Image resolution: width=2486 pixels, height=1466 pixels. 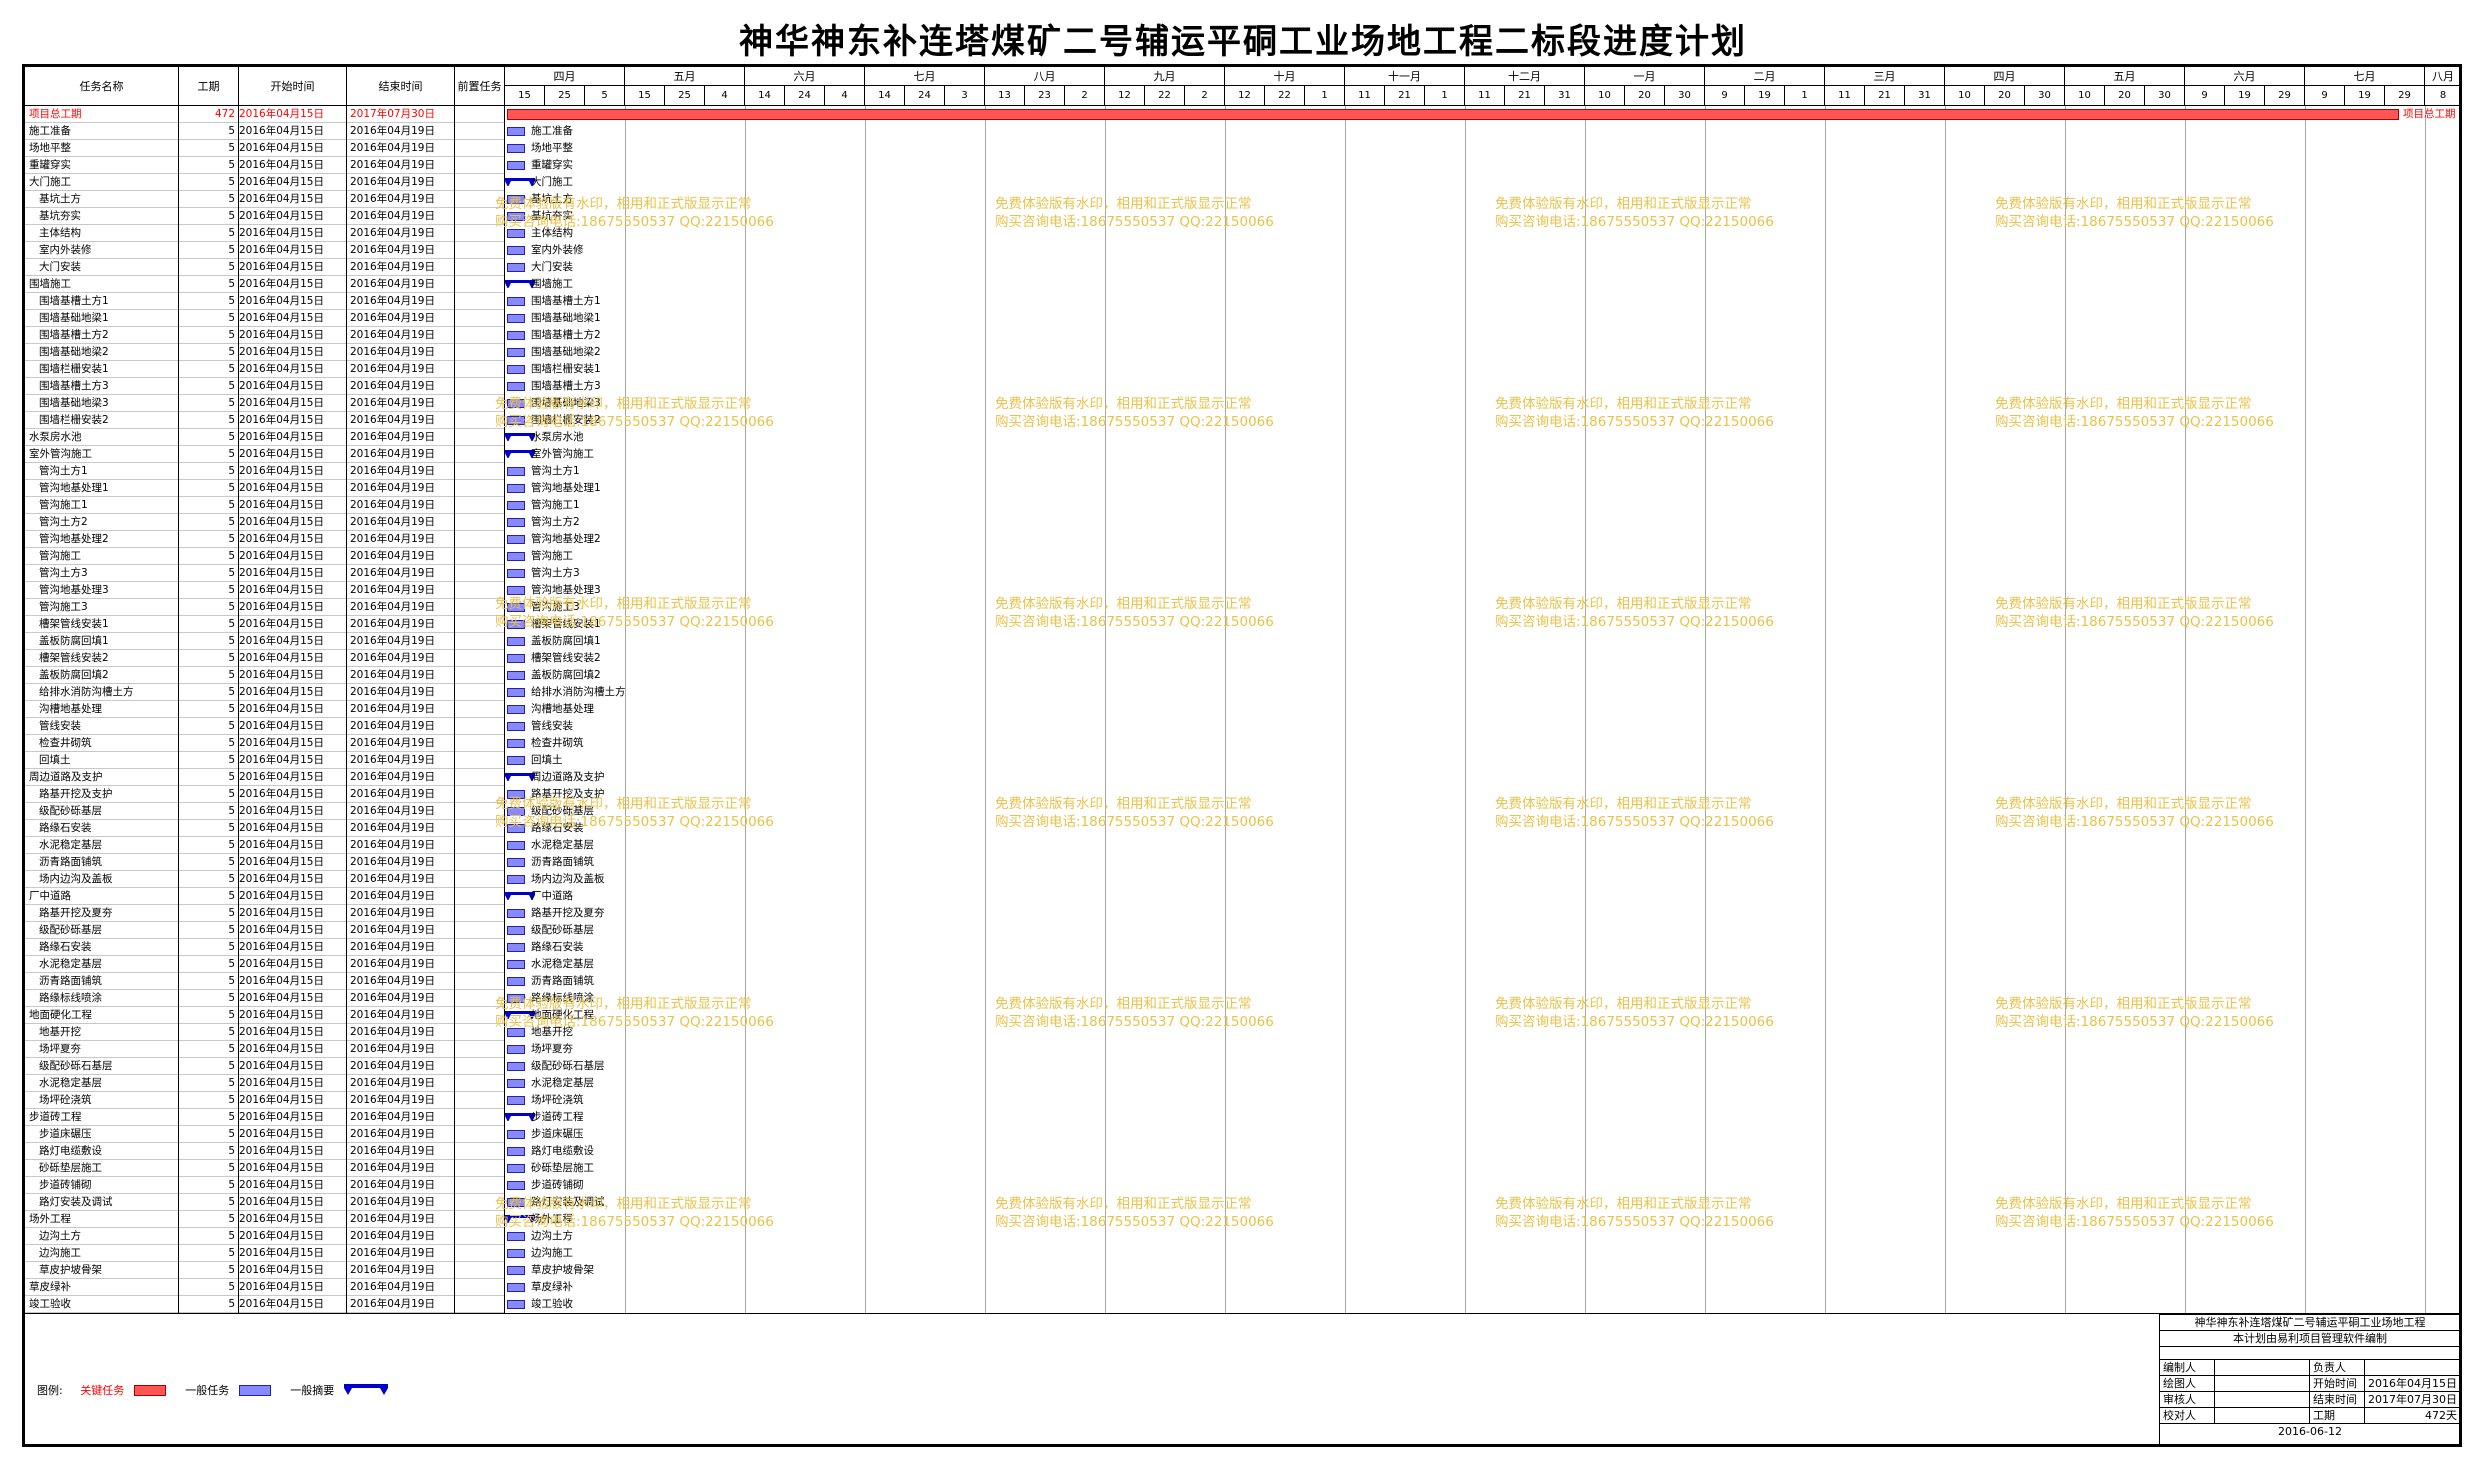 I want to click on legend-task-label: 一般任务, so click(x=207, y=1390).